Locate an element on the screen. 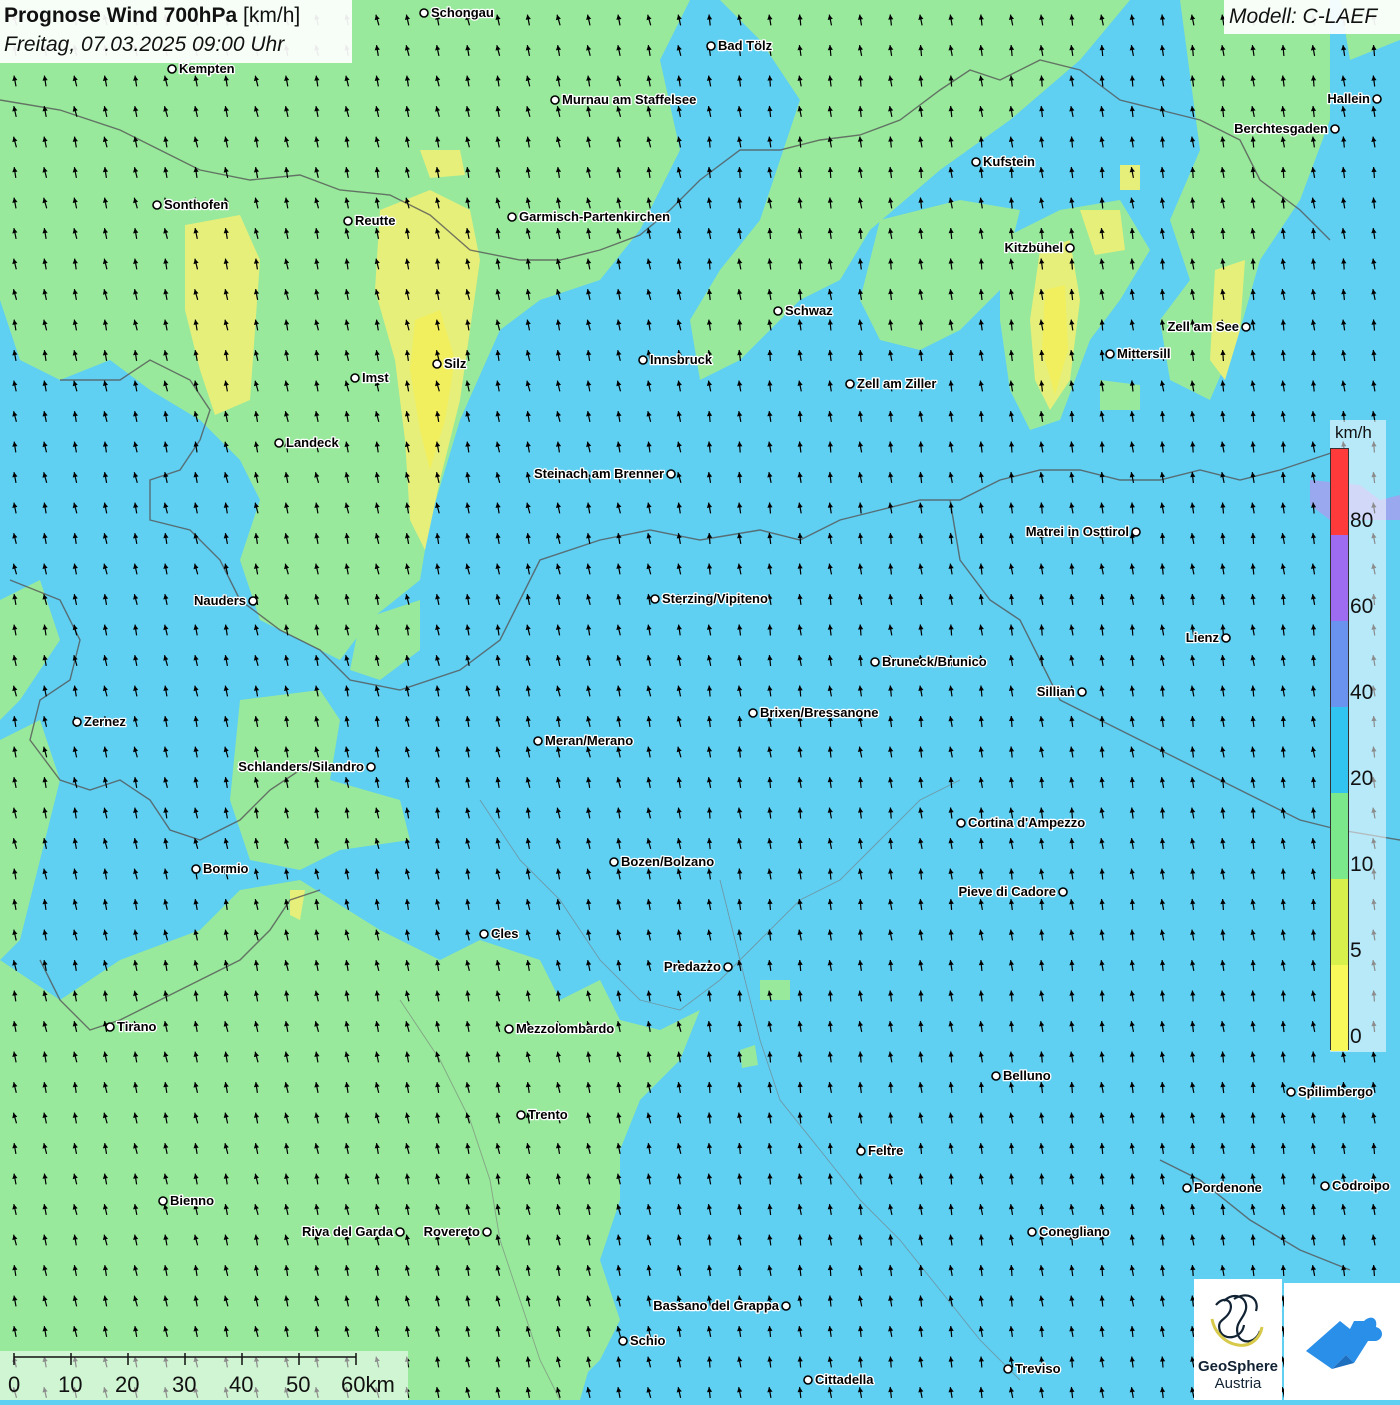  city-label: Treviso is located at coordinates (1038, 1368).